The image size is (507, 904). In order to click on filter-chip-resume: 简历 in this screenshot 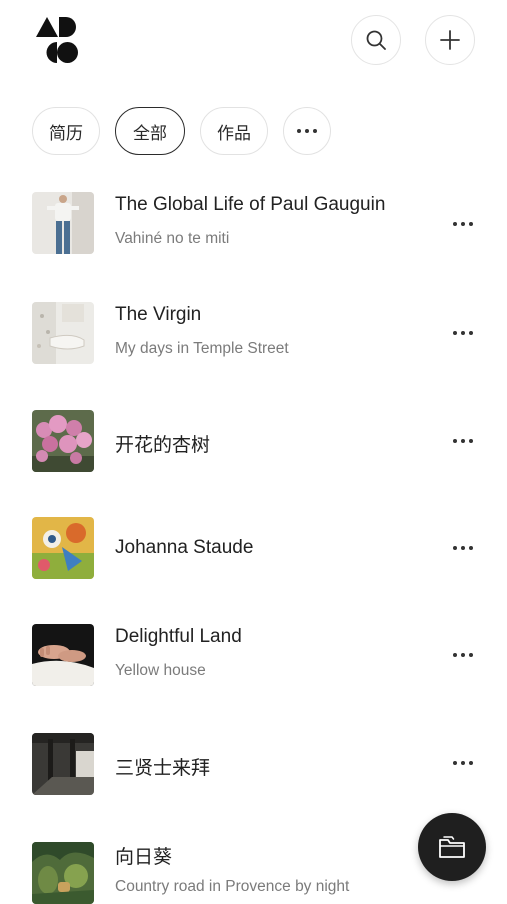, I will do `click(66, 131)`.